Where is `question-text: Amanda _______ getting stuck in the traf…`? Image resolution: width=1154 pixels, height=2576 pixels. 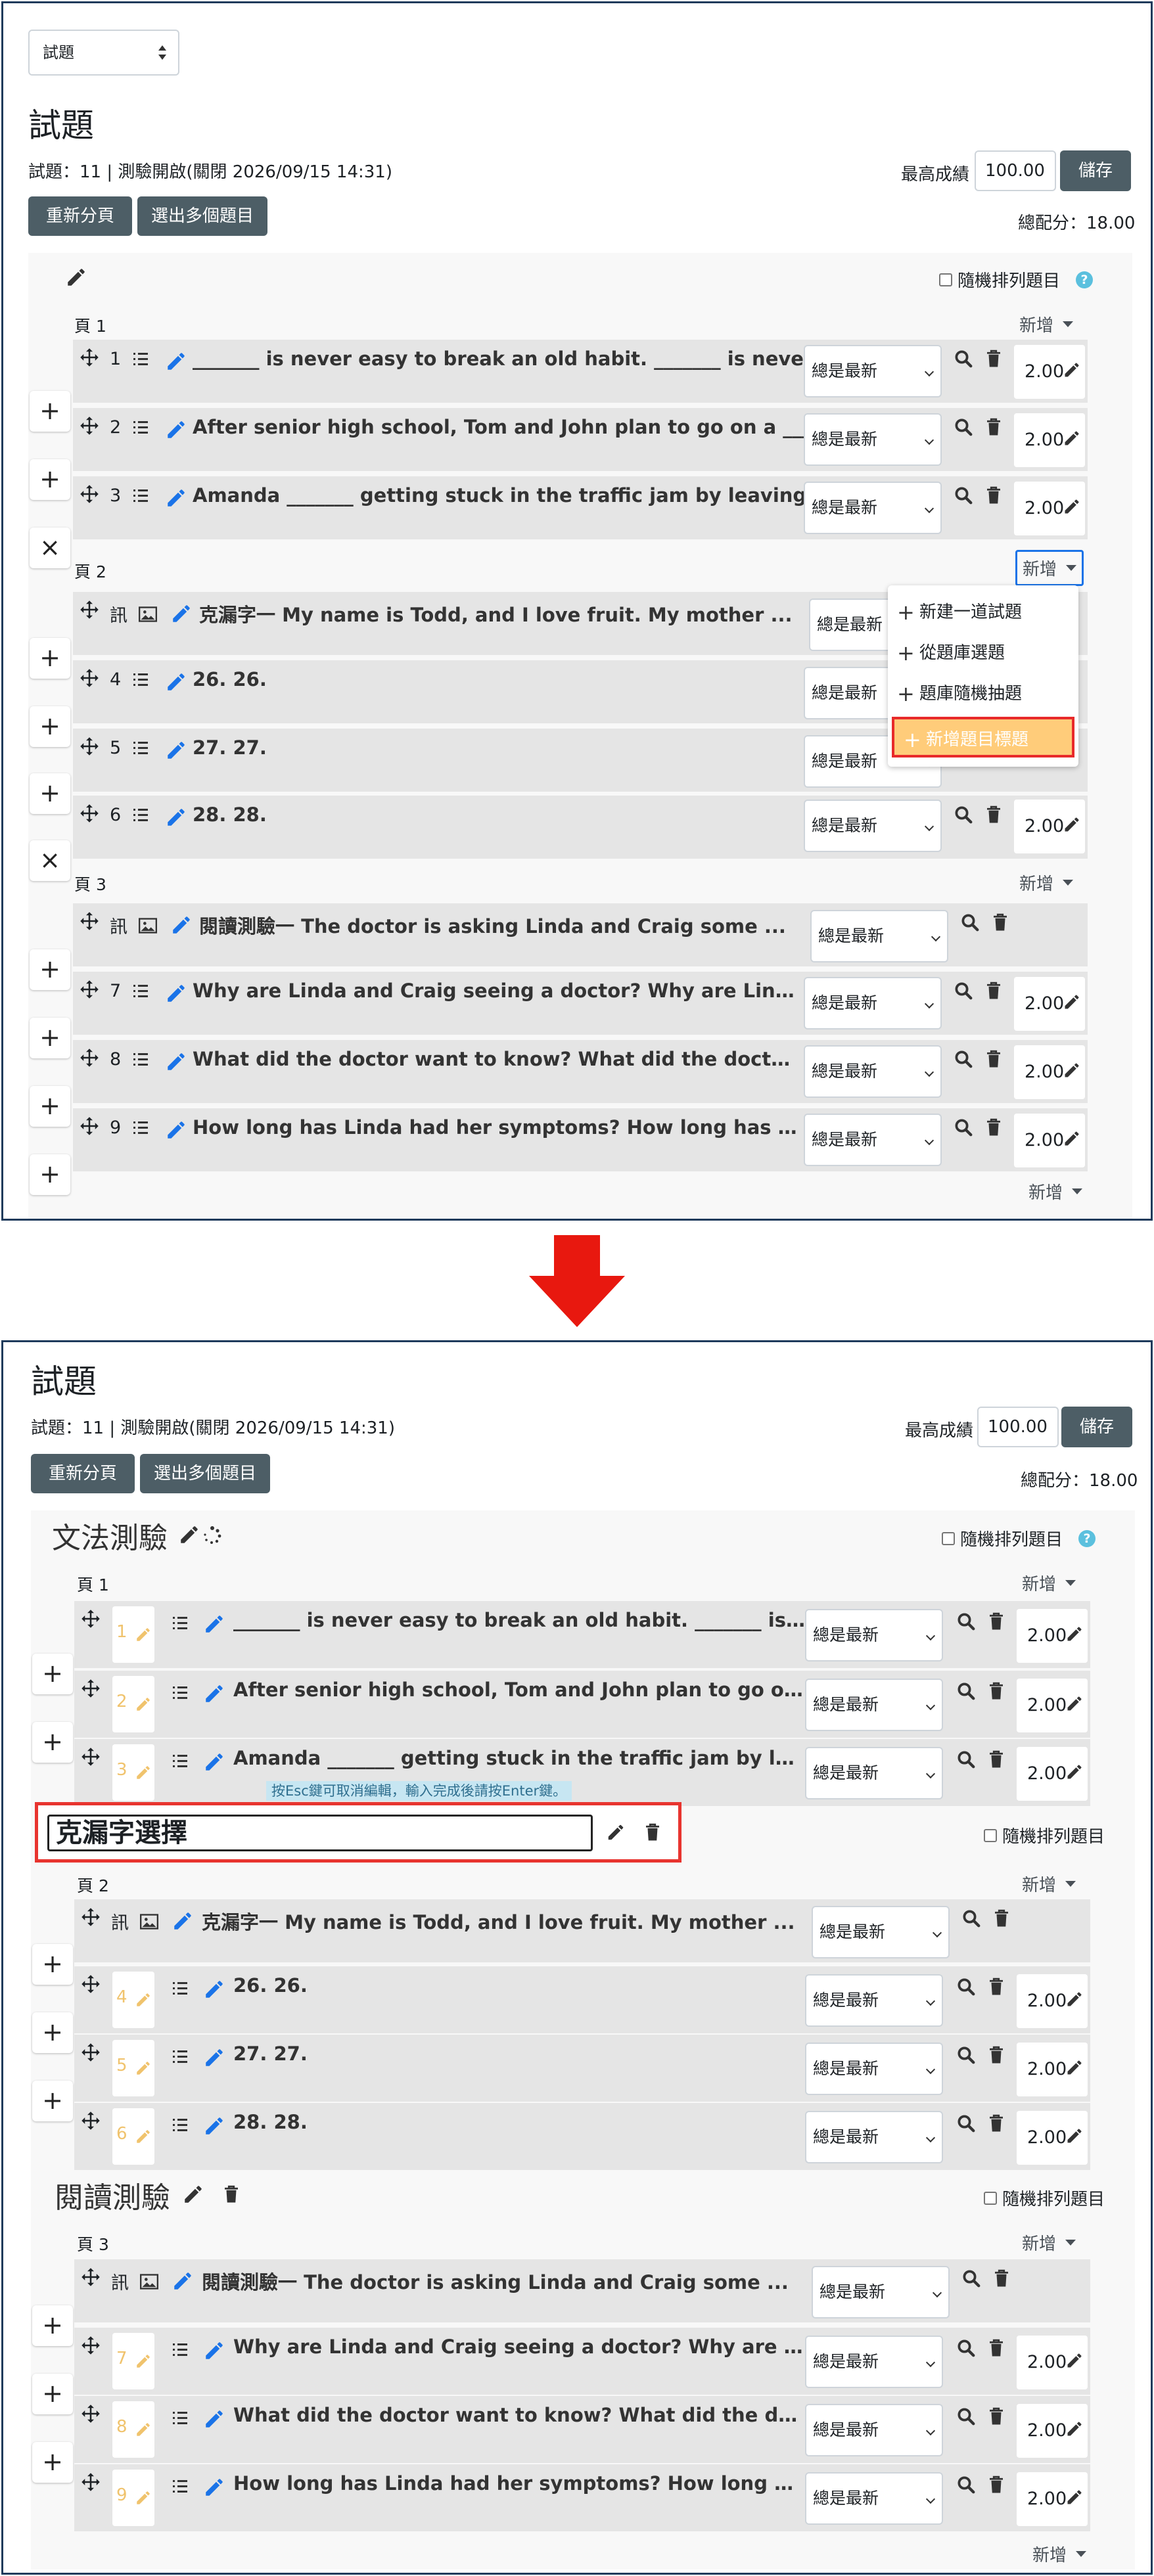 question-text: Amanda _______ getting stuck in the traf… is located at coordinates (519, 1758).